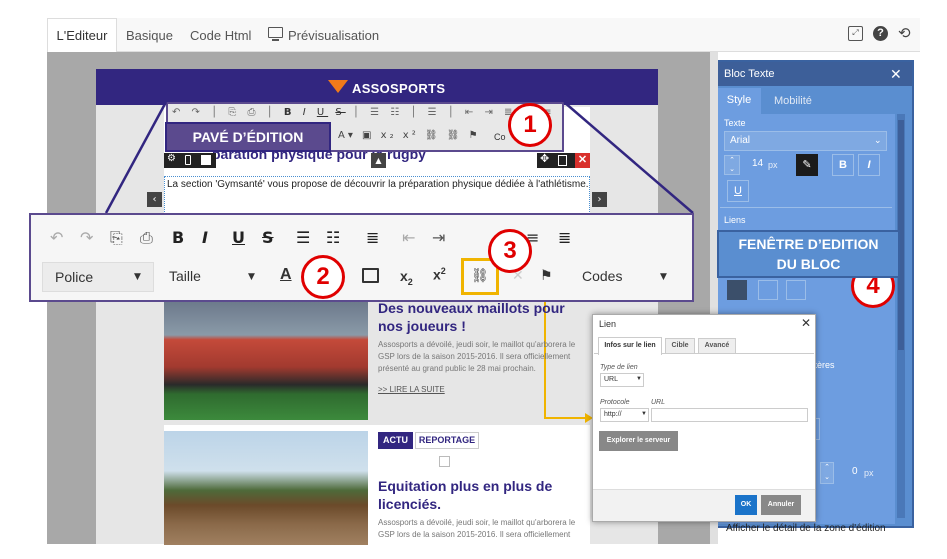 This screenshot has width=947, height=559. Describe the element at coordinates (619, 367) in the screenshot. I see `dialog-type-label: Type de lien` at that location.